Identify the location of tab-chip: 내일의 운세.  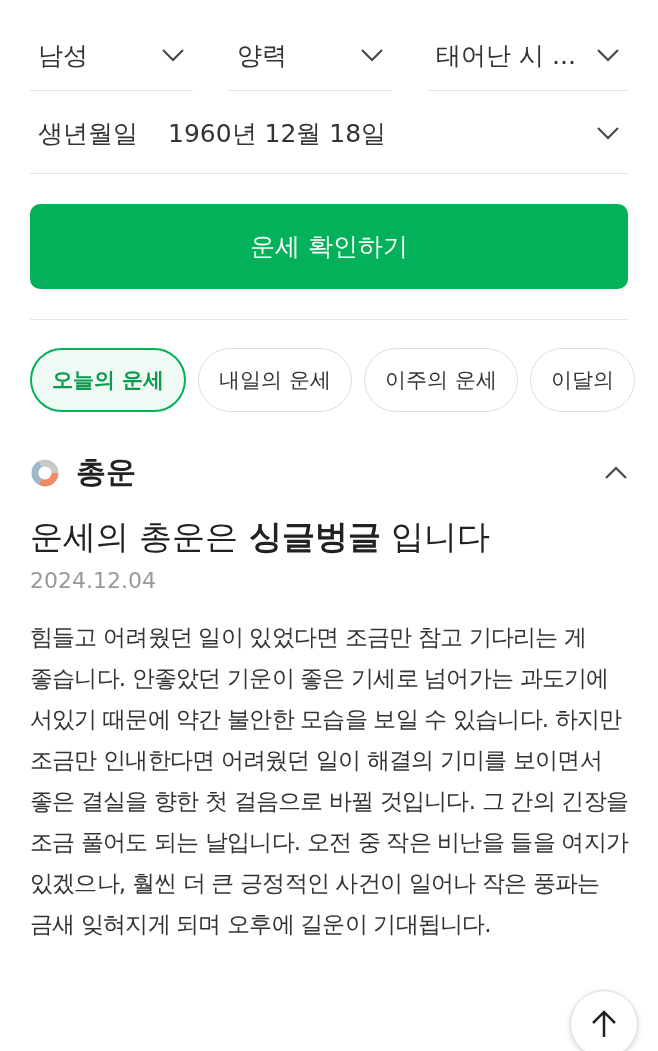
(275, 380).